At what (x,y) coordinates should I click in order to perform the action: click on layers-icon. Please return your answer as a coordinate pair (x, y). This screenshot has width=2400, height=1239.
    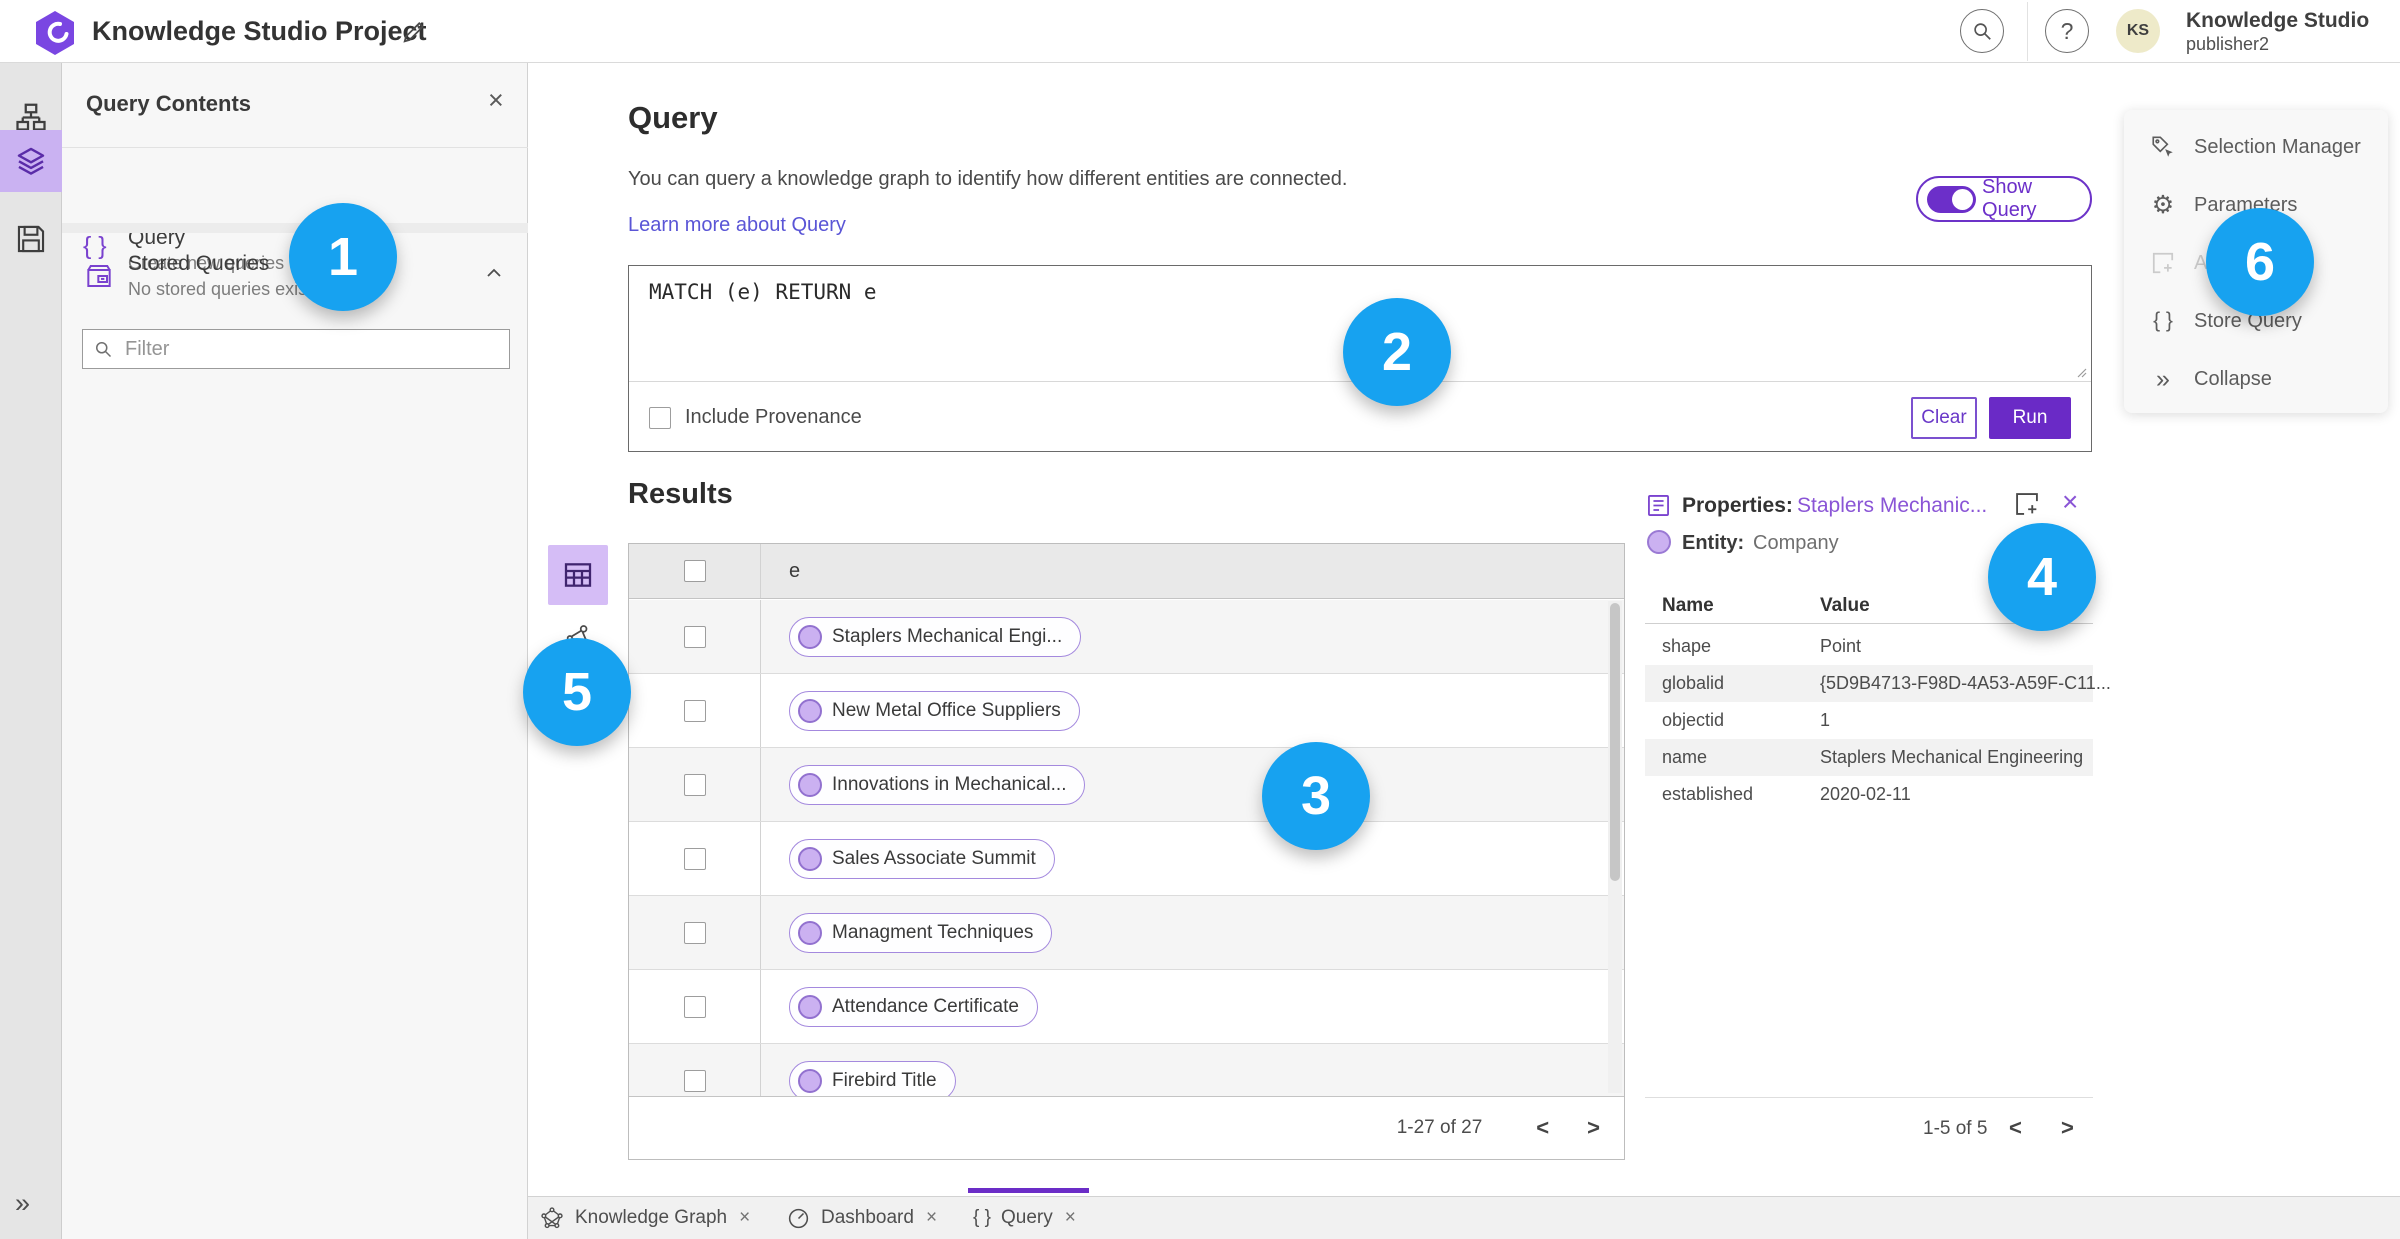
    Looking at the image, I should click on (31, 161).